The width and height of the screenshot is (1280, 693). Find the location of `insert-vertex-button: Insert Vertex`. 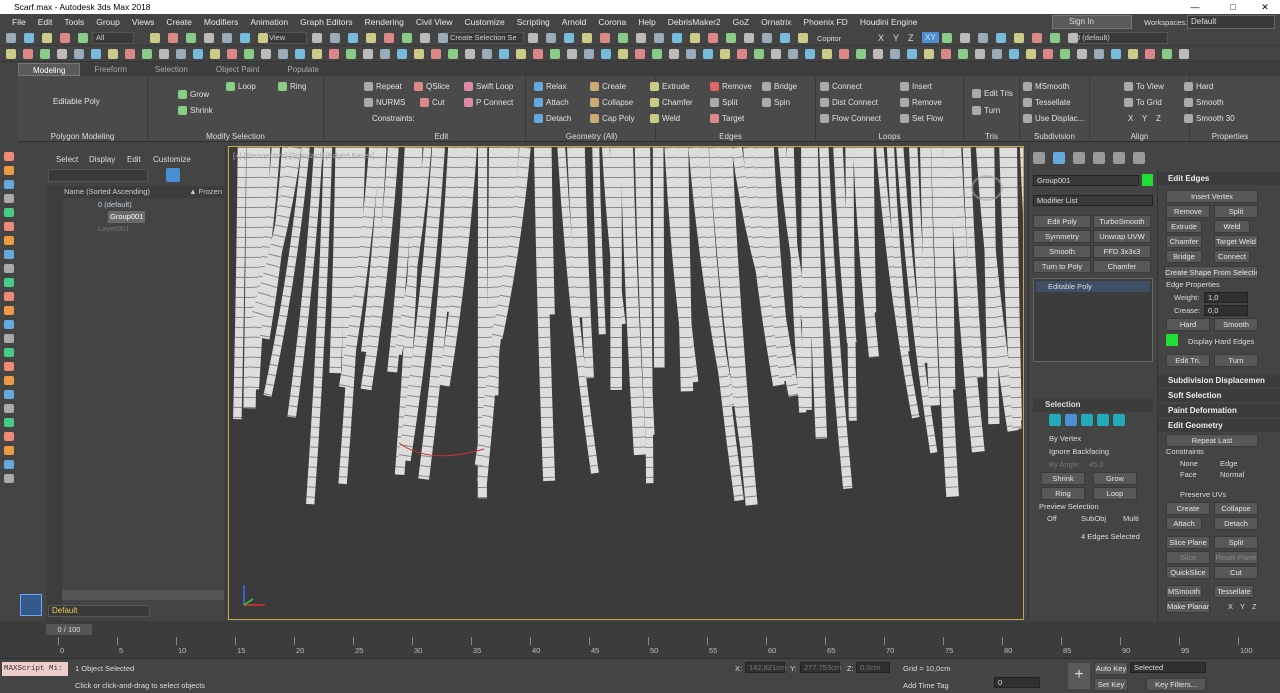

insert-vertex-button: Insert Vertex is located at coordinates (1212, 196).